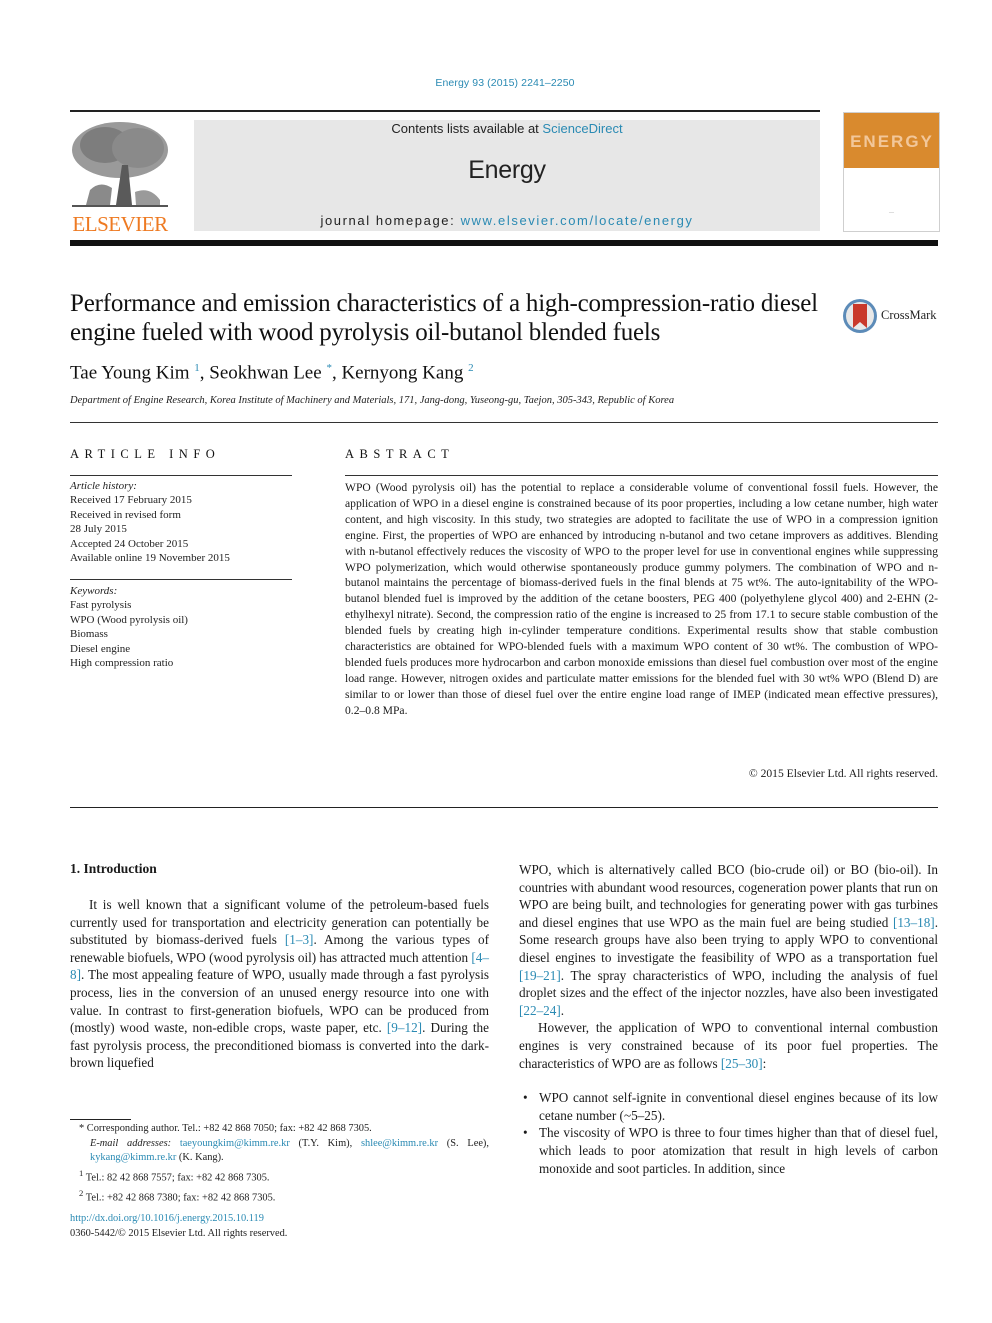  Describe the element at coordinates (100, 1119) in the screenshot. I see `footnote-rule` at that location.